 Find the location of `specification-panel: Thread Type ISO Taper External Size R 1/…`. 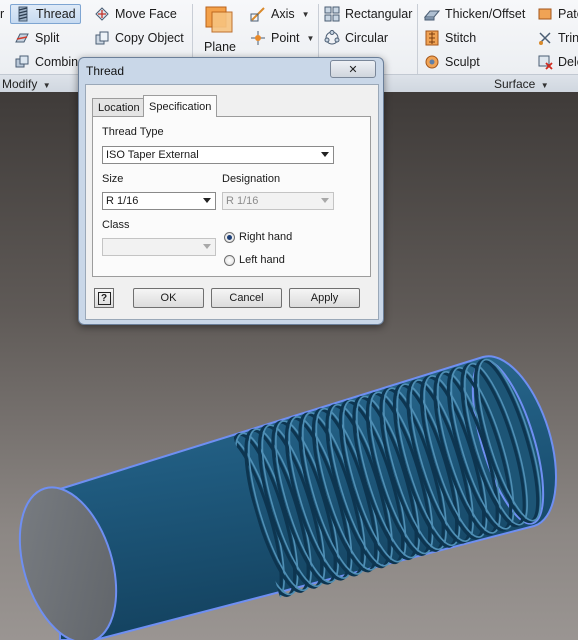

specification-panel: Thread Type ISO Taper External Size R 1/… is located at coordinates (231, 196).